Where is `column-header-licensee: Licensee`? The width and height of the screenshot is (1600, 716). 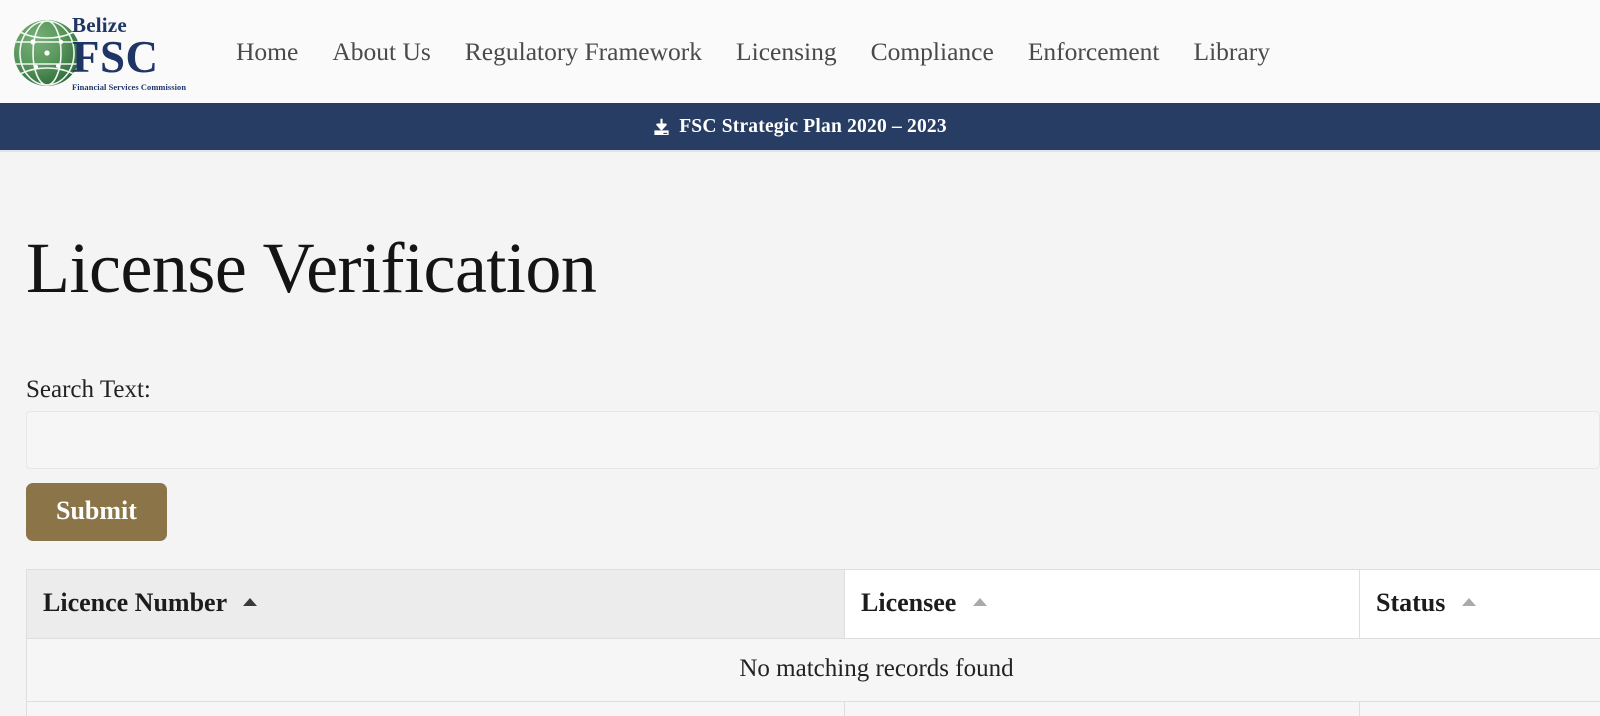
column-header-licensee: Licensee is located at coordinates (1102, 604).